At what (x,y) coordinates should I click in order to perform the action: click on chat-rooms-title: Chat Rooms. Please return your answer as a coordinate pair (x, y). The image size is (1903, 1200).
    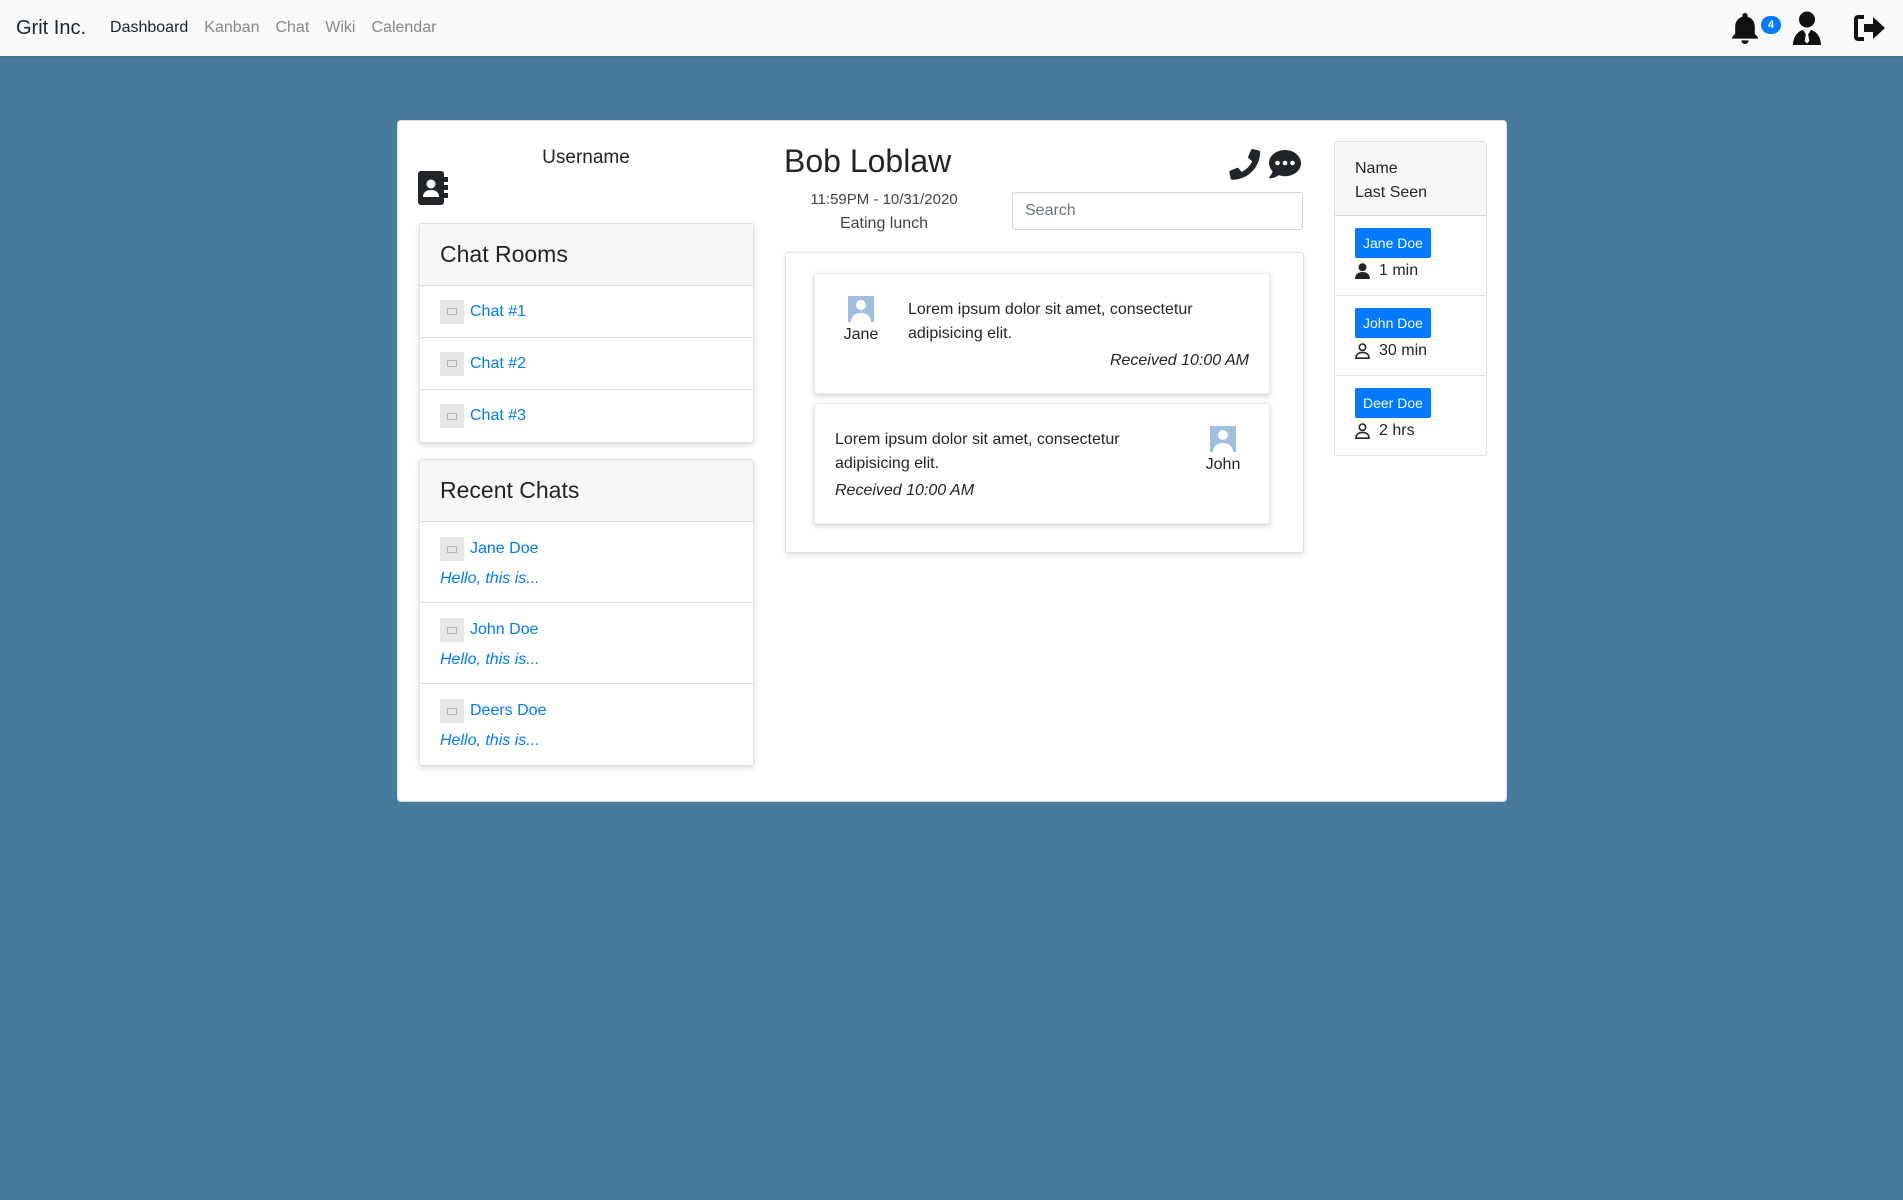
    Looking at the image, I should click on (586, 255).